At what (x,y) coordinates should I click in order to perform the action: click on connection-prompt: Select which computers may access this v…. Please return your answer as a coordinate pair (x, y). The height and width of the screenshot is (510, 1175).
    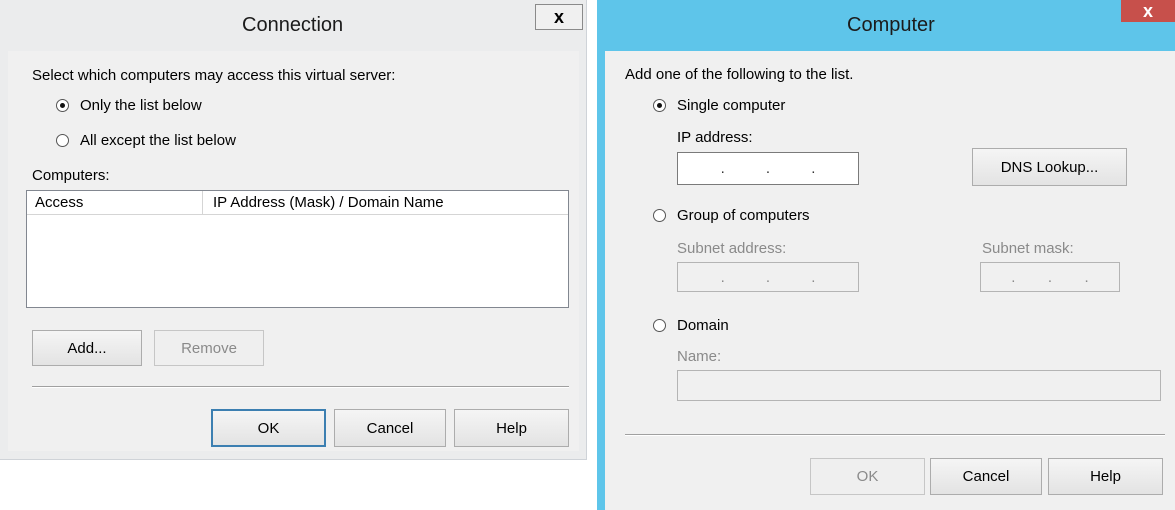
    Looking at the image, I should click on (214, 75).